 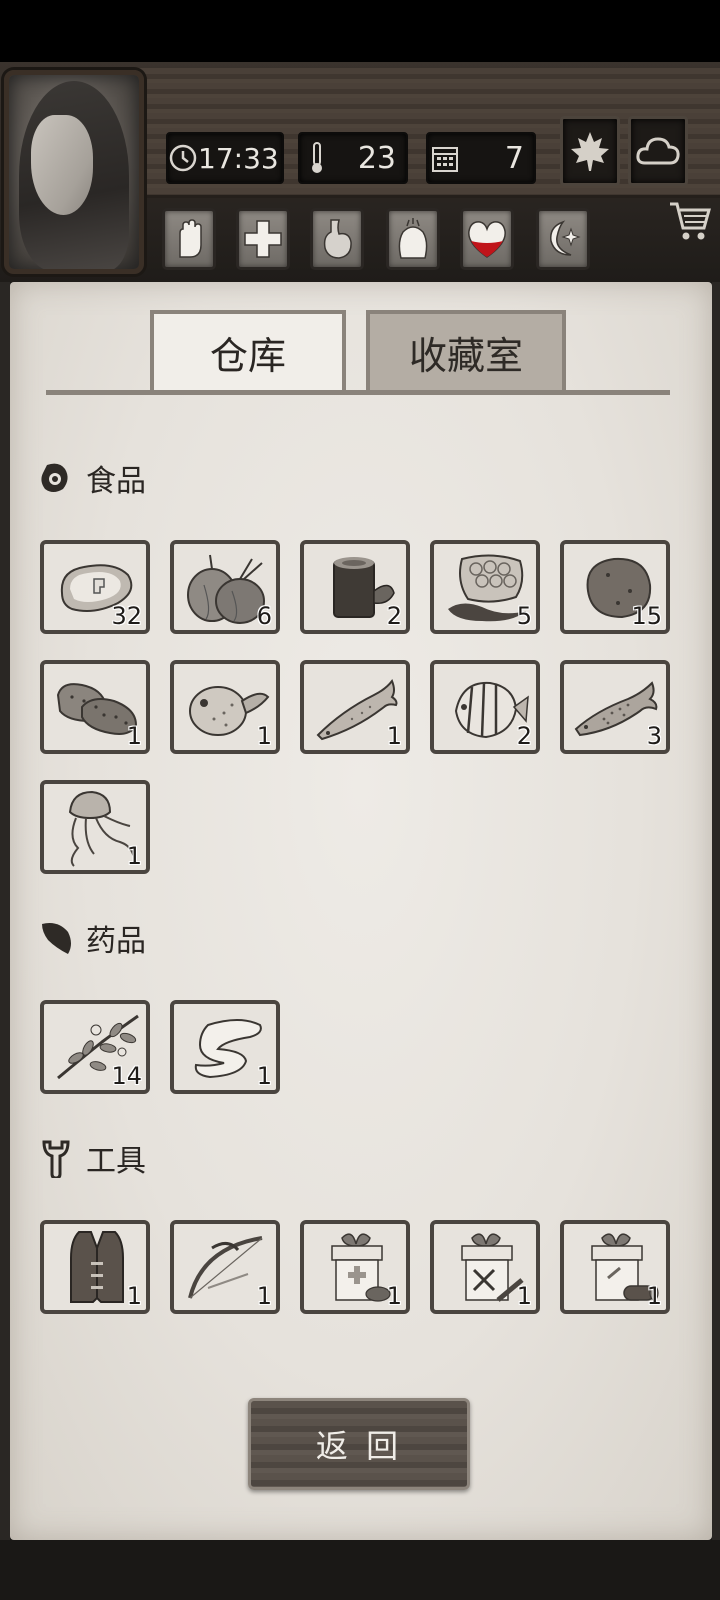 I want to click on temperature-value: 23, so click(x=376, y=158).